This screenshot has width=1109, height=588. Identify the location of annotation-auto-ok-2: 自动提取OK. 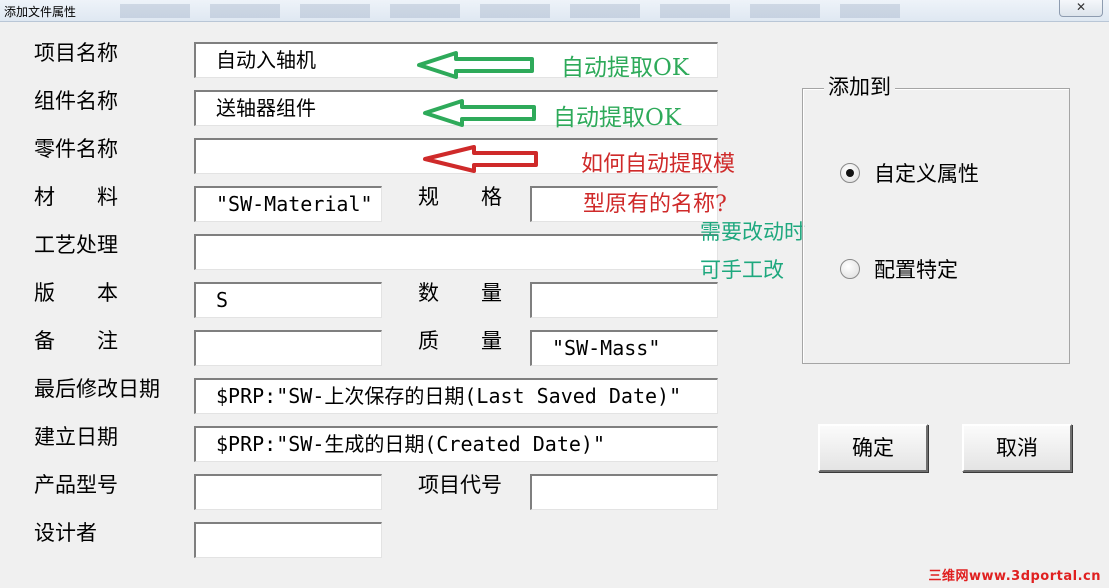
(617, 118).